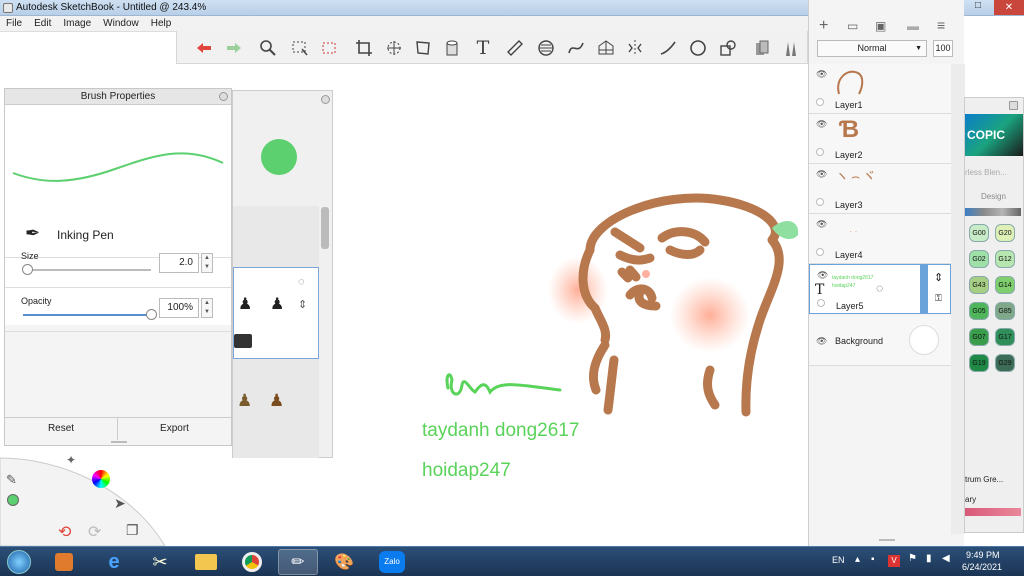 The width and height of the screenshot is (1024, 576). What do you see at coordinates (983, 555) in the screenshot?
I see `clock-time: 9:49 PM` at bounding box center [983, 555].